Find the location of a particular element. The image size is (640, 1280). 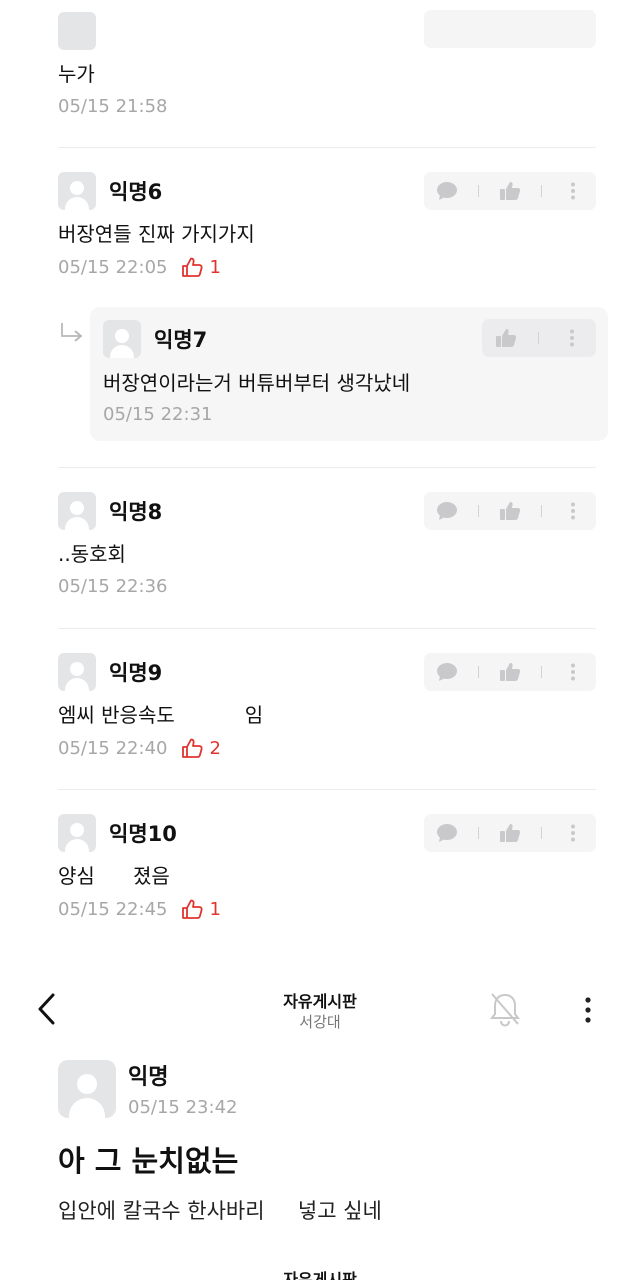

comment-time: 05/15 22:31 is located at coordinates (157, 414).